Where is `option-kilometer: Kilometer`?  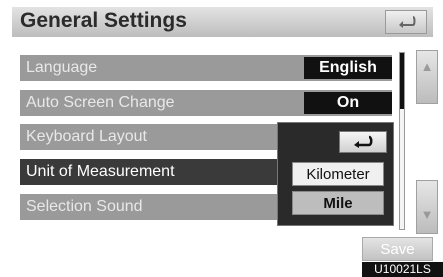 option-kilometer: Kilometer is located at coordinates (338, 174).